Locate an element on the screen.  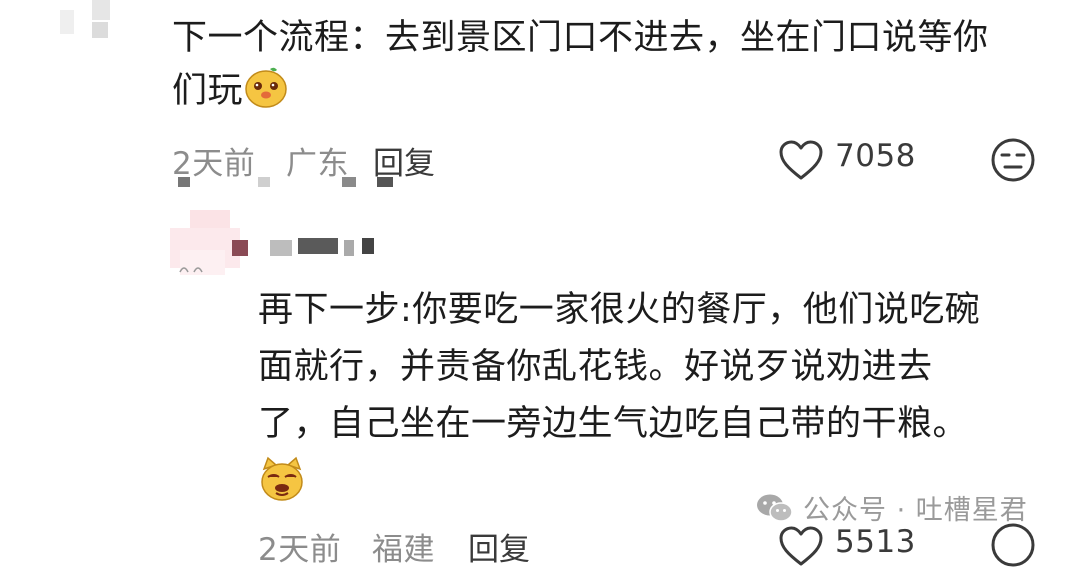
like-count: 7058 is located at coordinates (875, 156).